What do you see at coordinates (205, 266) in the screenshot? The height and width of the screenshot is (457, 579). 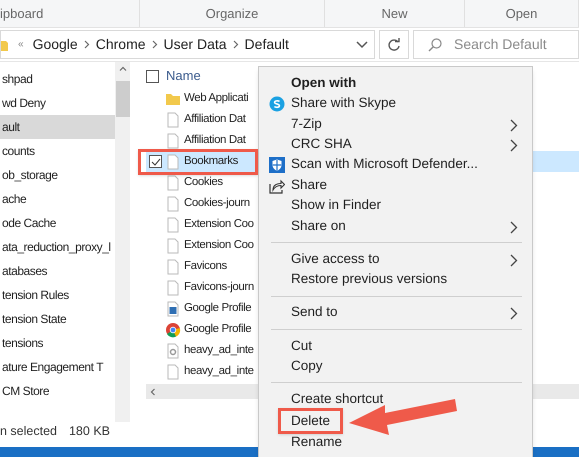 I see `file-name: Favicons` at bounding box center [205, 266].